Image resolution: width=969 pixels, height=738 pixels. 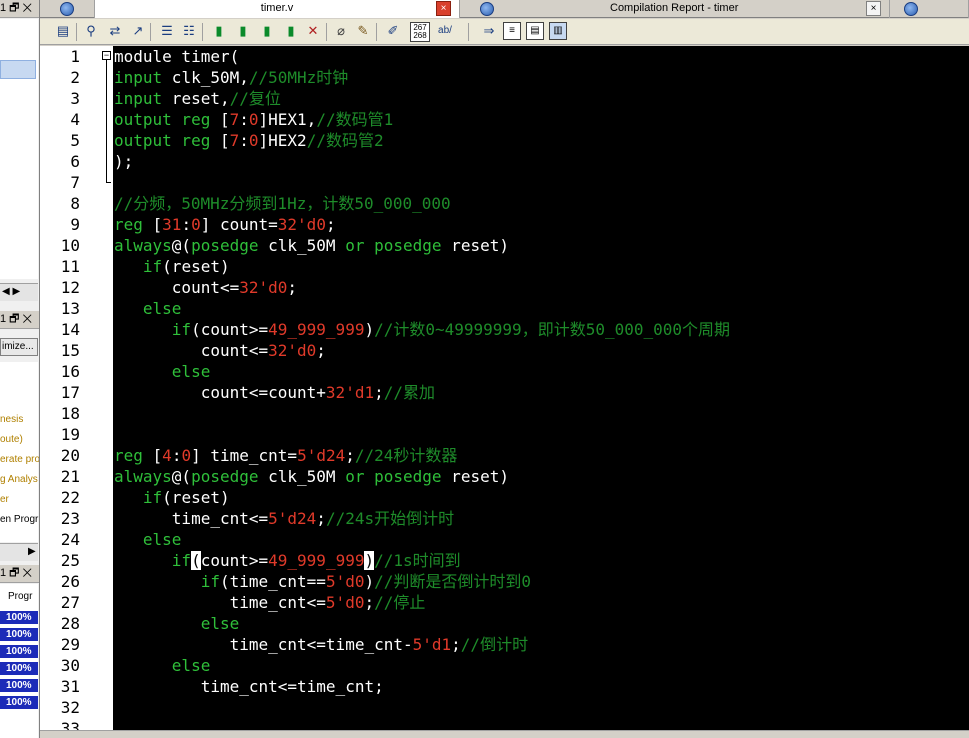 What do you see at coordinates (225, 224) in the screenshot?
I see `code-line: reg [31:0] count=32'd0;` at bounding box center [225, 224].